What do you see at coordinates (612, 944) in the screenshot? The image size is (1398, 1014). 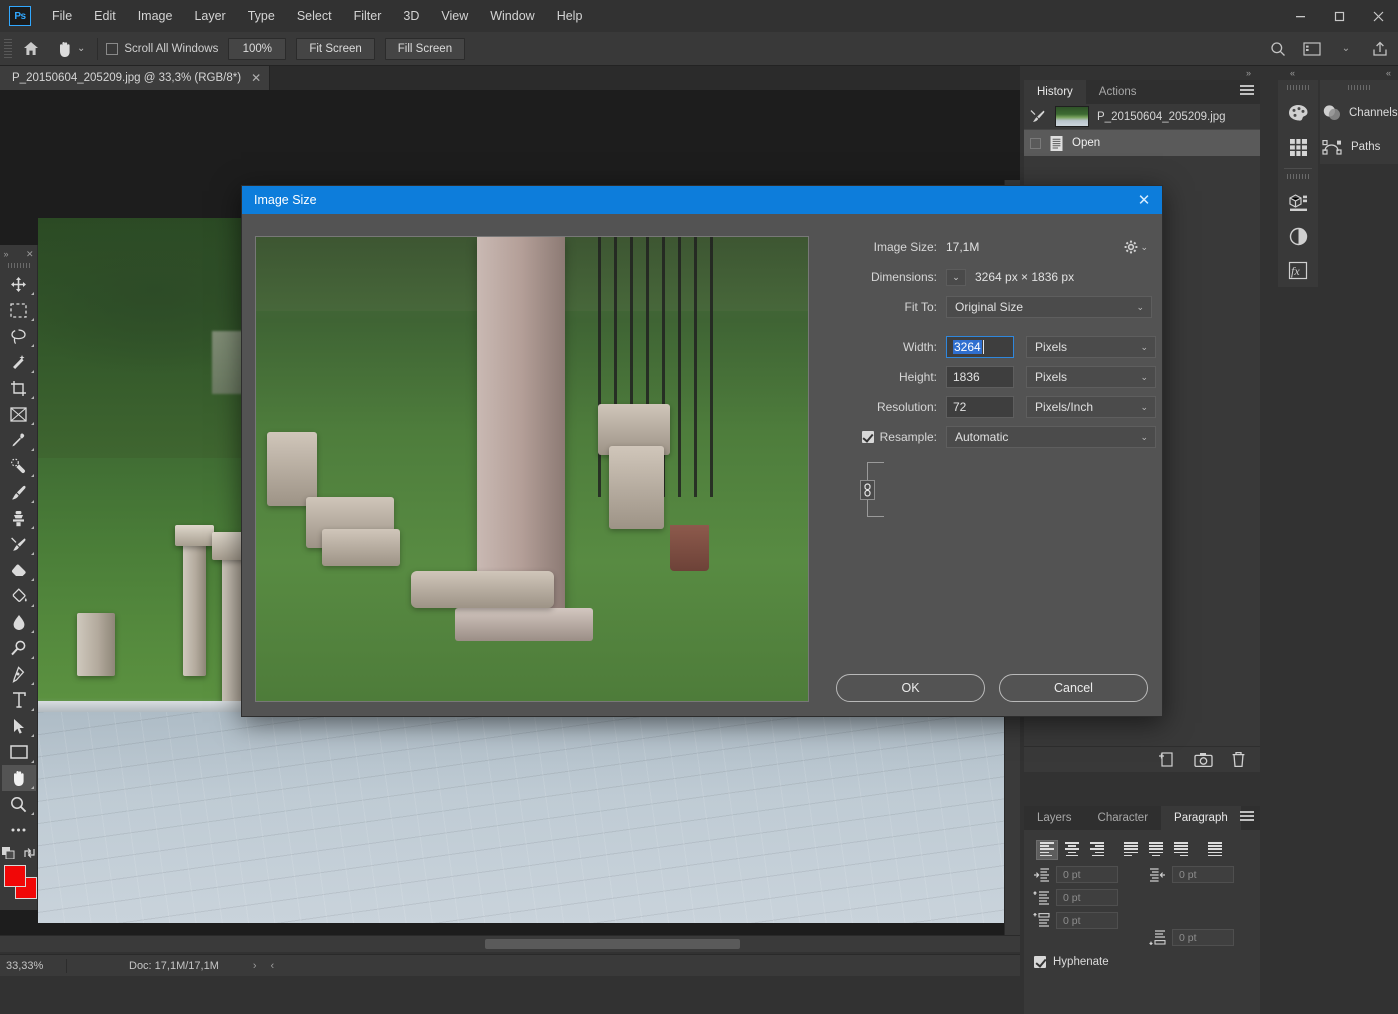 I see `horizontal-scroll-thumb` at bounding box center [612, 944].